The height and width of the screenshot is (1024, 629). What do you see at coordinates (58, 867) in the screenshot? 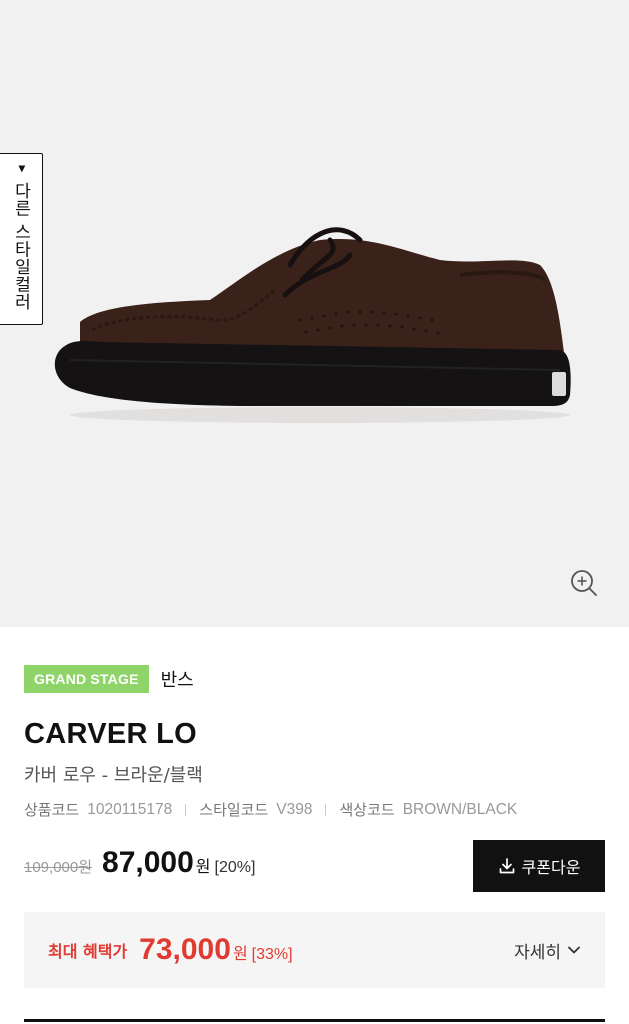
I see `original-price: 109,000원` at bounding box center [58, 867].